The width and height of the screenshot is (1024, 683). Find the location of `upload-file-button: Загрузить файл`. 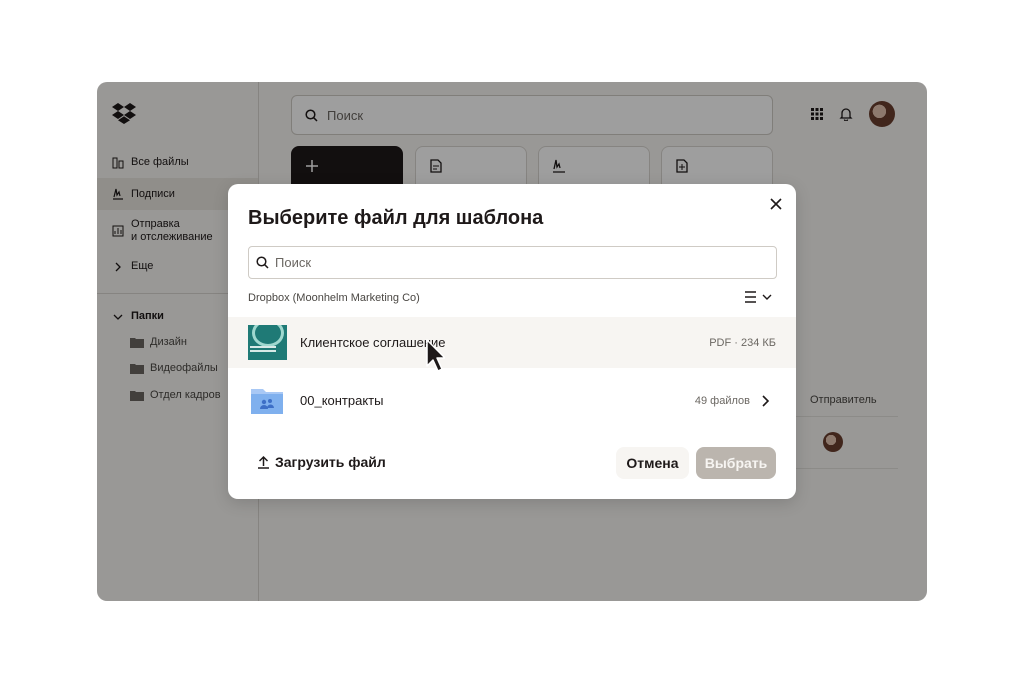

upload-file-button: Загрузить файл is located at coordinates (321, 462).